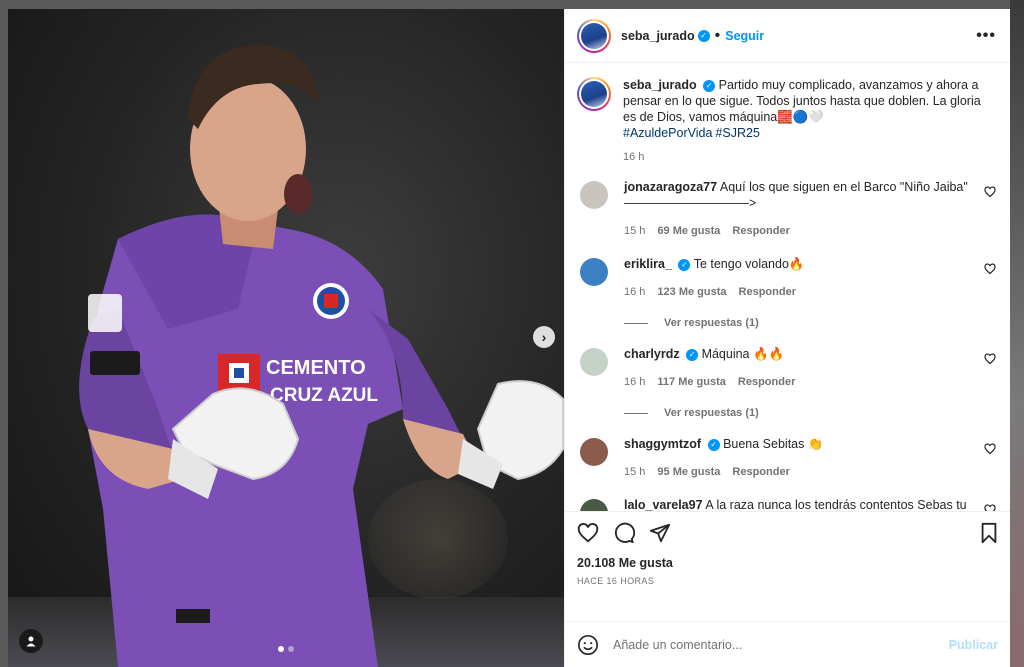 The height and width of the screenshot is (667, 1024). What do you see at coordinates (973, 645) in the screenshot?
I see `publish-button: Publicar` at bounding box center [973, 645].